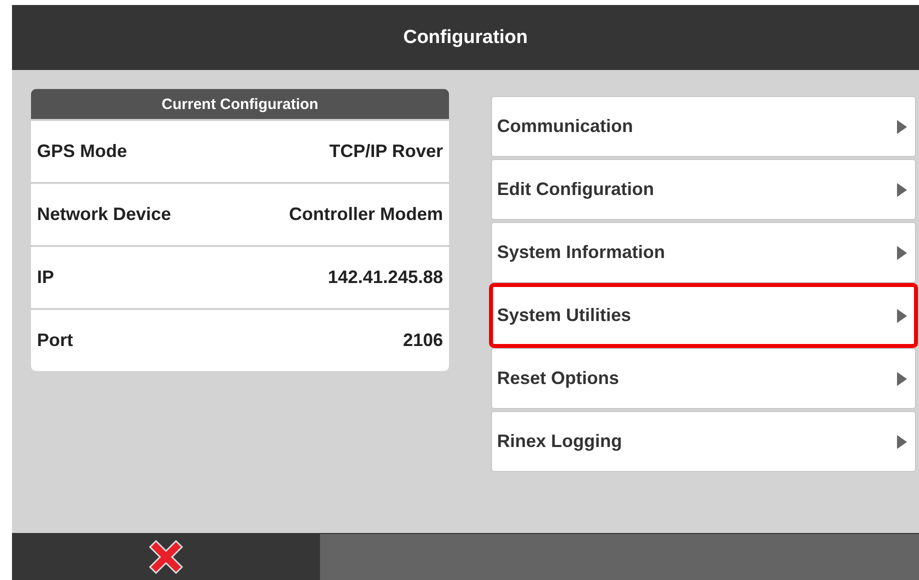 This screenshot has height=580, width=919. I want to click on field-label: GPS Mode, so click(82, 151).